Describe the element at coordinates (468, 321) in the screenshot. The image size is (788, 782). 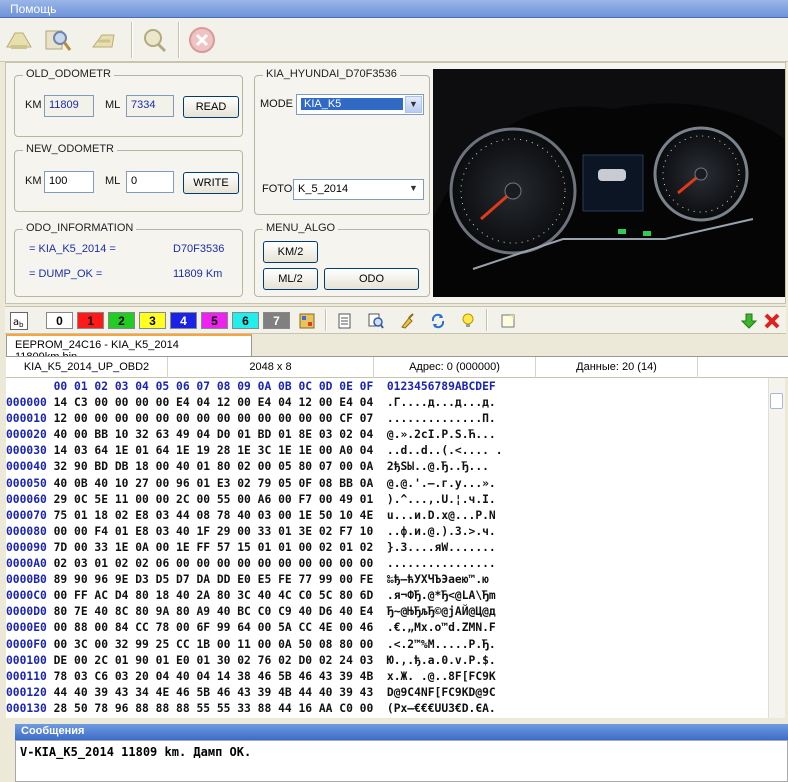
I see `lightbulb-icon` at that location.